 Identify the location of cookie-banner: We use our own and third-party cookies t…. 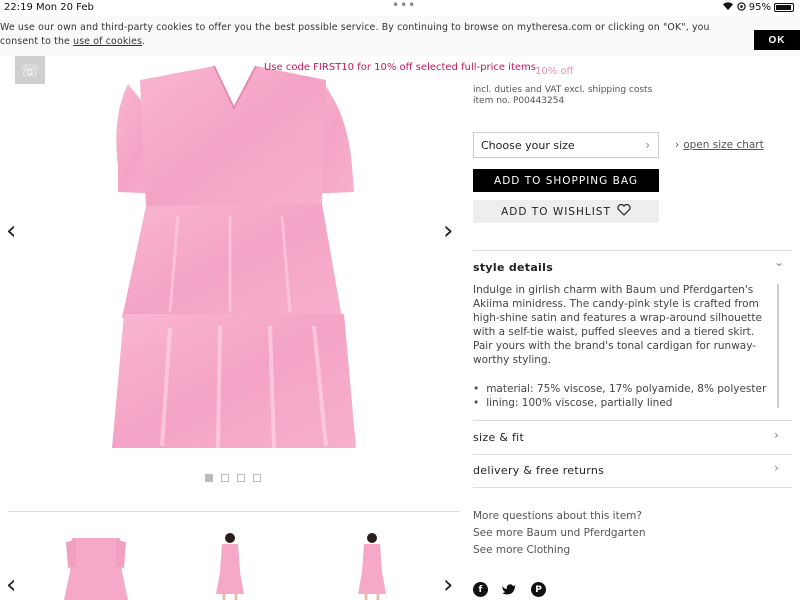
(400, 36).